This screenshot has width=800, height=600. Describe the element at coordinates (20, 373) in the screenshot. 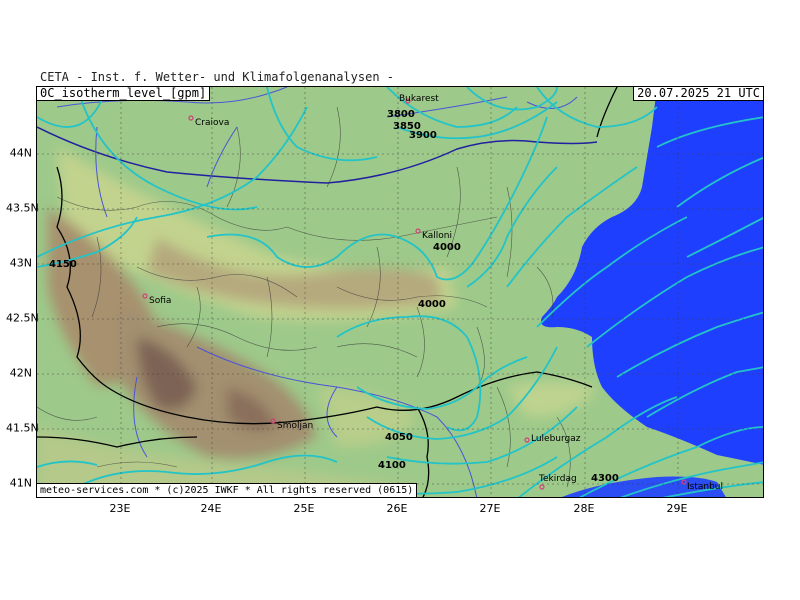

I see `y-tick-label: 42N` at that location.